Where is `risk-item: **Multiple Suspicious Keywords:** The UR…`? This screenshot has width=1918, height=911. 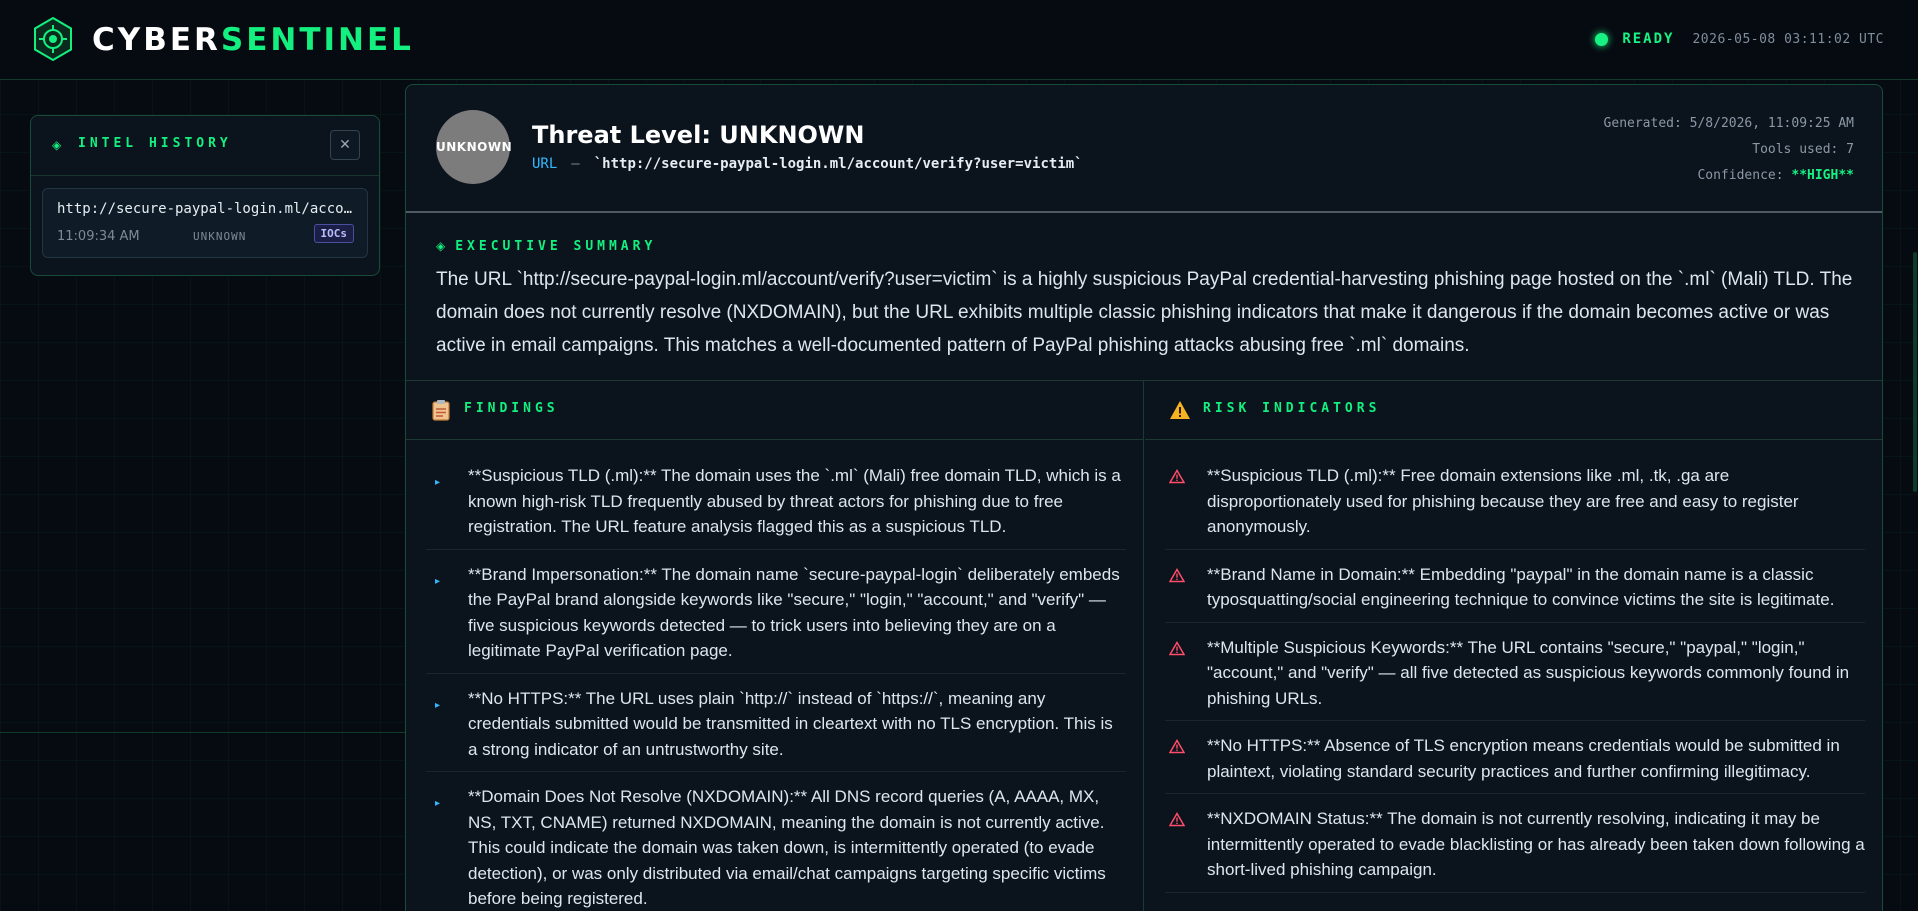 risk-item: **Multiple Suspicious Keywords:** The UR… is located at coordinates (1515, 672).